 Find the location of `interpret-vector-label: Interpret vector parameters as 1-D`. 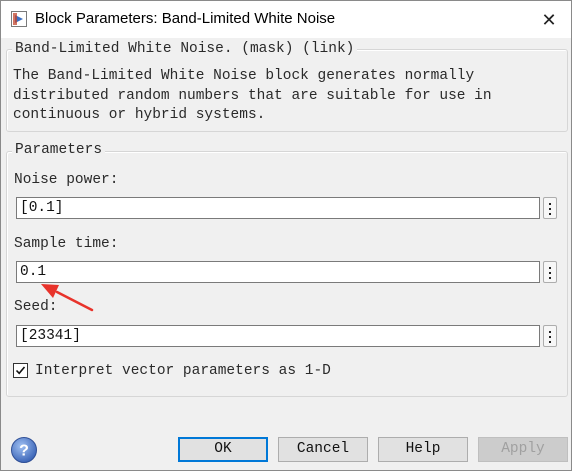

interpret-vector-label: Interpret vector parameters as 1-D is located at coordinates (183, 371).